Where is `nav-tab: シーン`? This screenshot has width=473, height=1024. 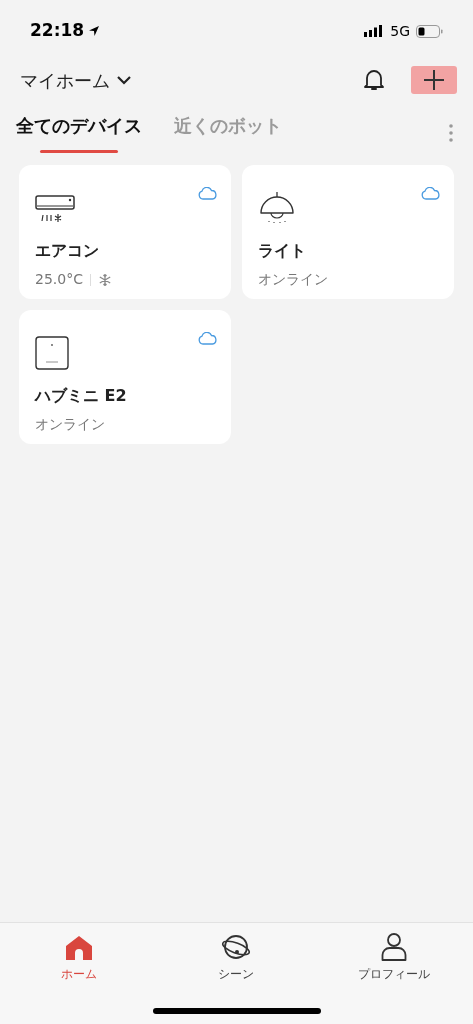 nav-tab: シーン is located at coordinates (236, 958).